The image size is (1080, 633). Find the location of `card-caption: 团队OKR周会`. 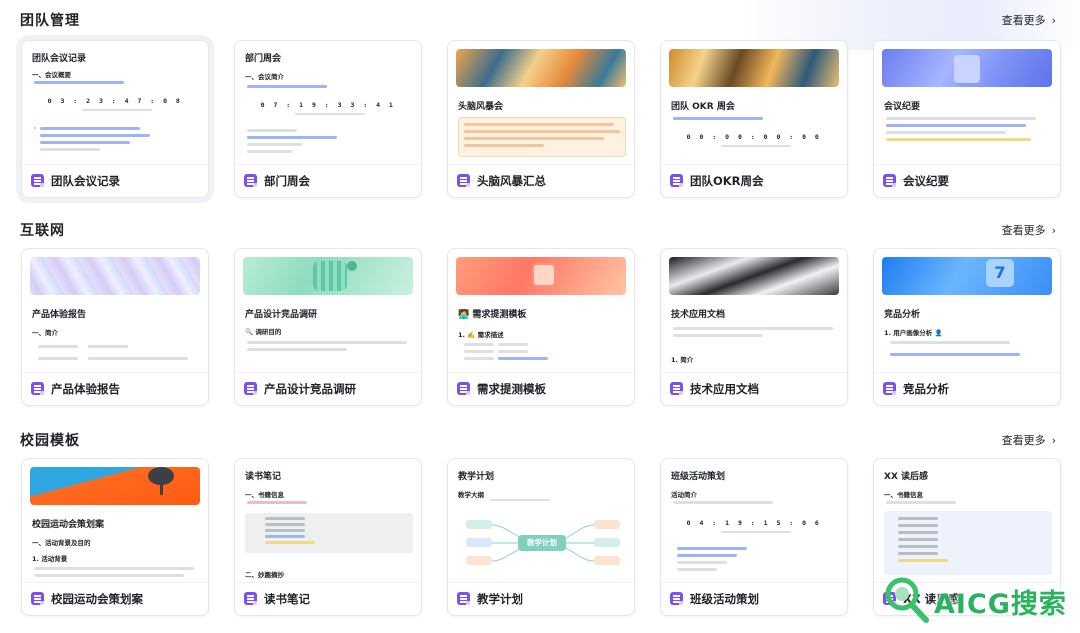

card-caption: 团队OKR周会 is located at coordinates (754, 180).